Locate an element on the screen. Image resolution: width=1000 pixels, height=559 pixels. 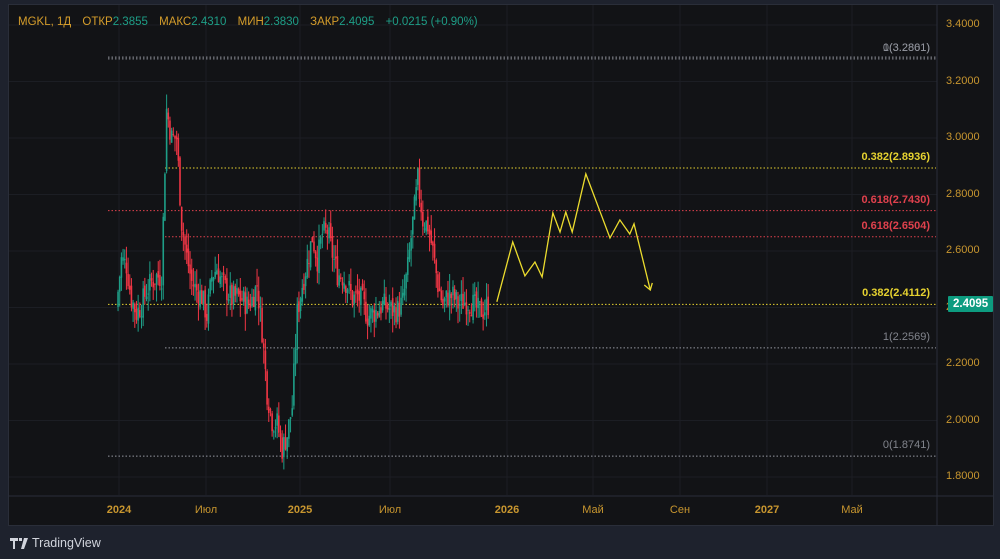
price-axis-label: 2.6000 is located at coordinates (963, 250).